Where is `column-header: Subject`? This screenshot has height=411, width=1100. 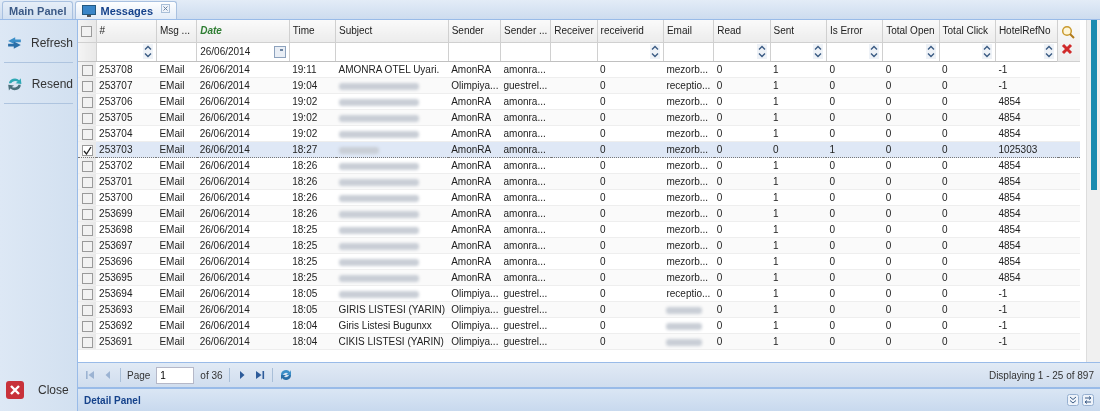 column-header: Subject is located at coordinates (392, 31).